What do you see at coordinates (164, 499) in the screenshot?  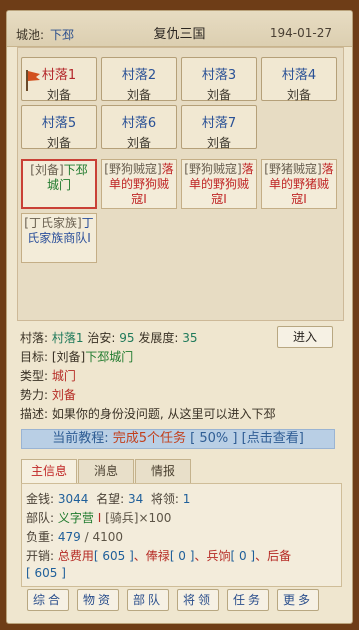 I see `general-label: 将领:` at bounding box center [164, 499].